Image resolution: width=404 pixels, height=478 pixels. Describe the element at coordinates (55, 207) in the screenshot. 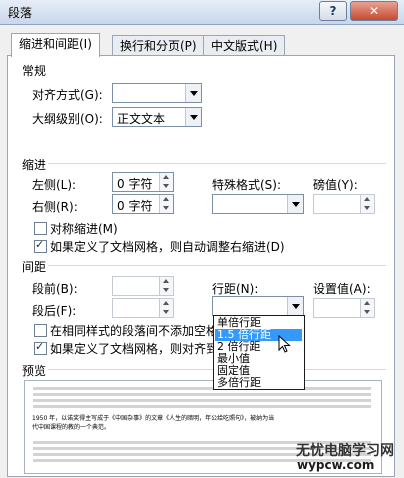

I see `indent-right-label: 右侧(R):` at that location.